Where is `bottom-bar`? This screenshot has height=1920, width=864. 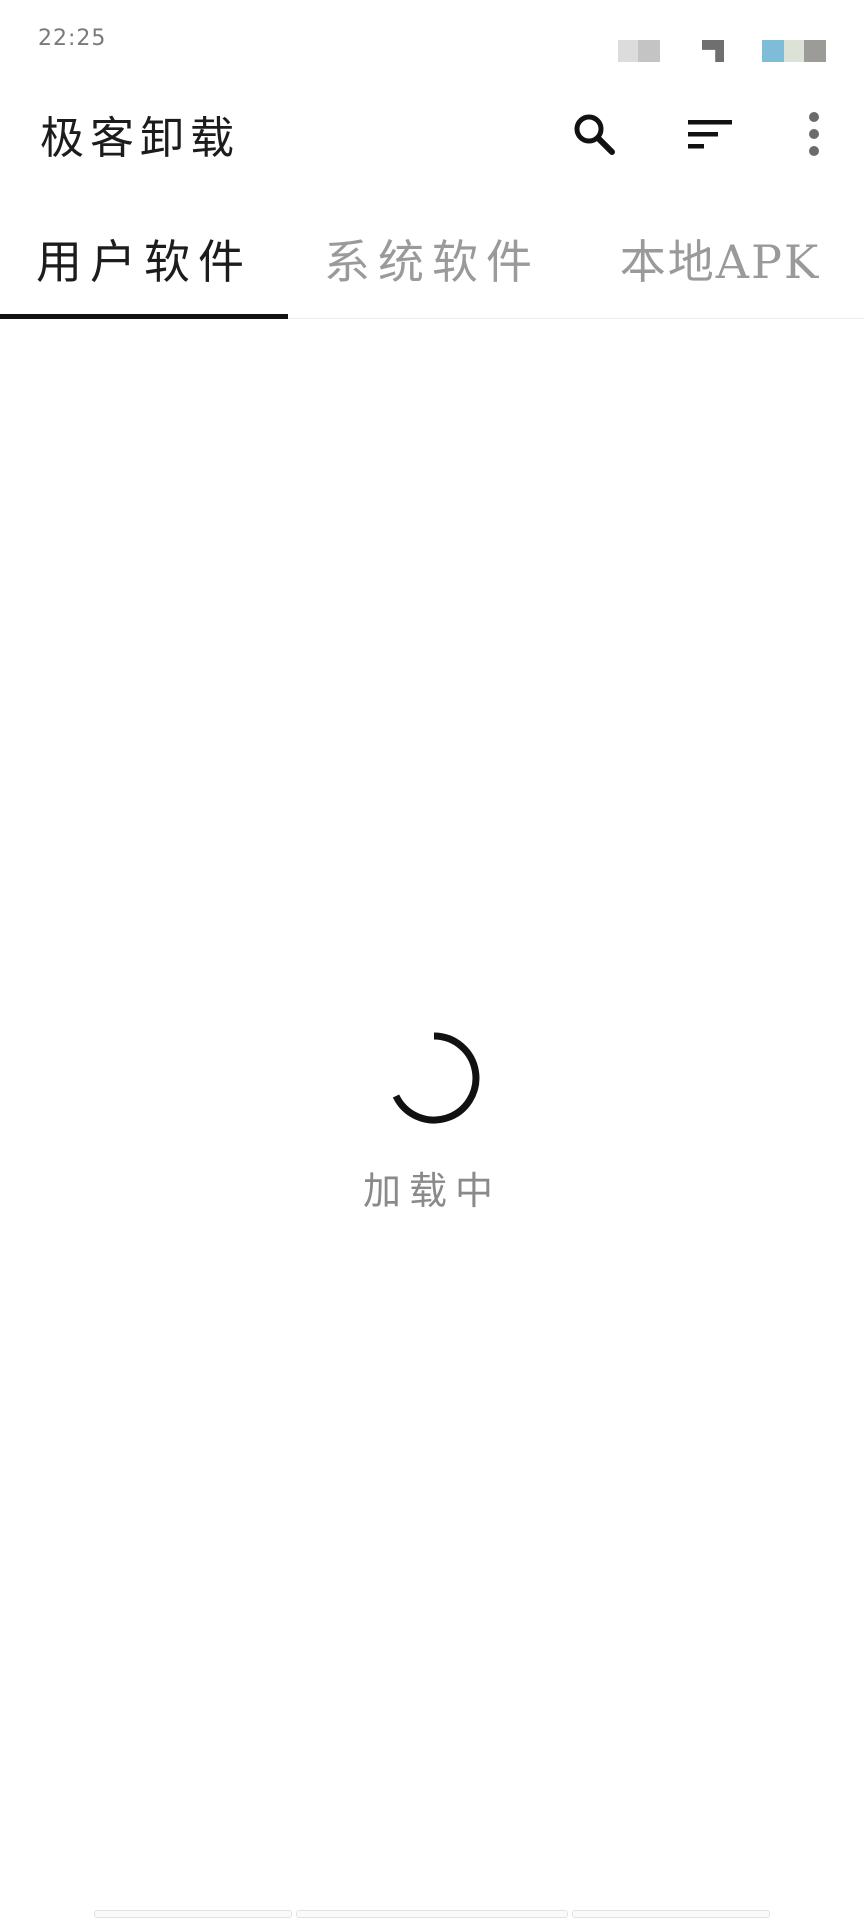
bottom-bar is located at coordinates (432, 1914).